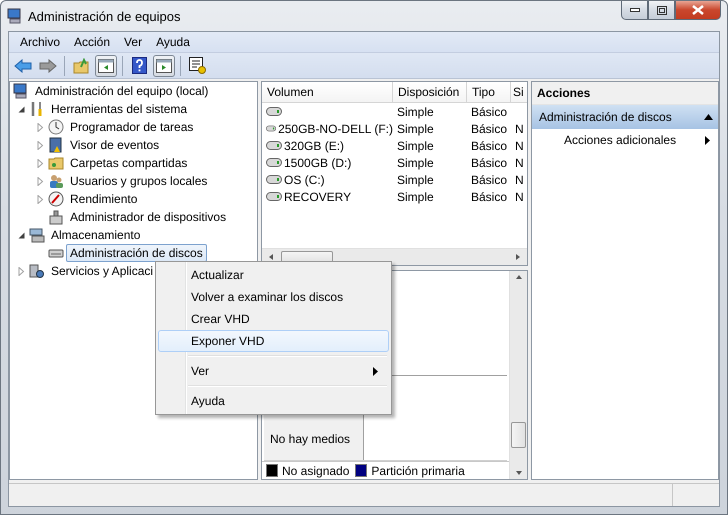 This screenshot has height=515, width=728. I want to click on up-arrow-icon, so click(518, 277).